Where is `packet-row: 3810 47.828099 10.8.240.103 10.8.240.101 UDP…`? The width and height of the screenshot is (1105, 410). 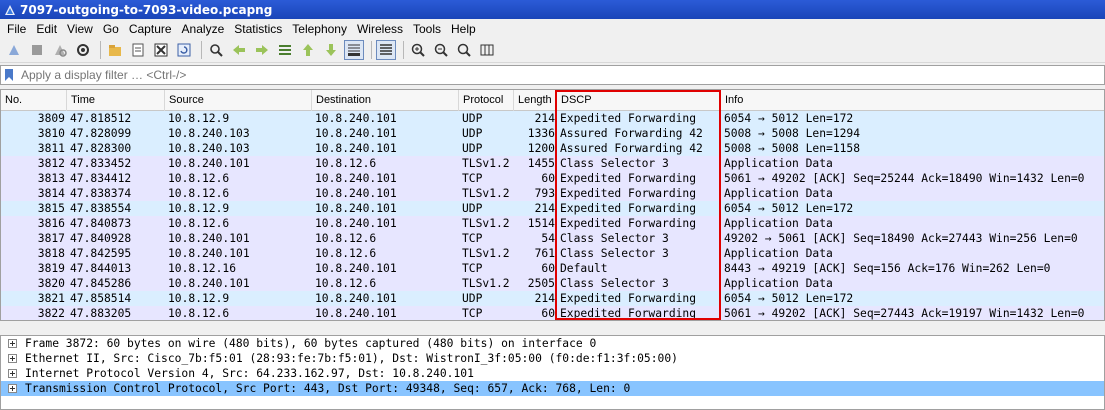 packet-row: 3810 47.828099 10.8.240.103 10.8.240.101 UDP… is located at coordinates (552, 133).